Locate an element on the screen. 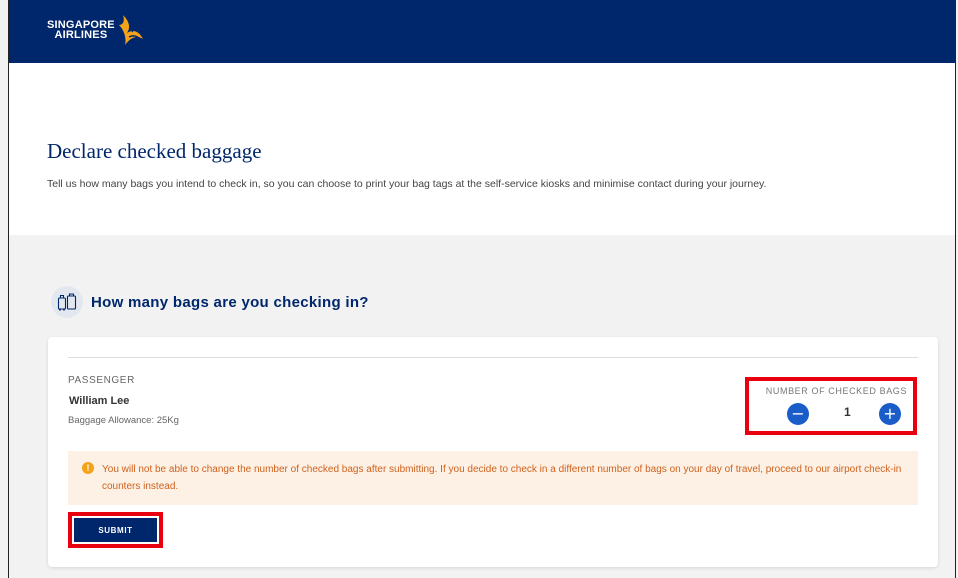  checked-bags-label: NUMBER OF CHECKED BAGS is located at coordinates (836, 391).